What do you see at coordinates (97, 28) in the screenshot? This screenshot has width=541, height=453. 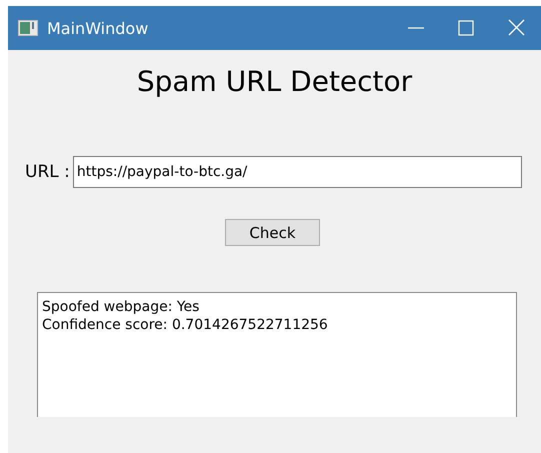 I see `window-title: MainWindow` at bounding box center [97, 28].